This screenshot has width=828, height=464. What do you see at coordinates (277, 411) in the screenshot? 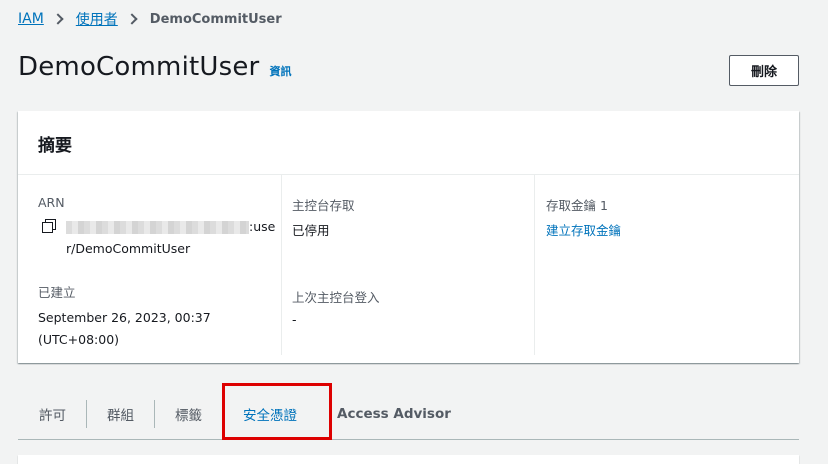
I see `highlight-box` at bounding box center [277, 411].